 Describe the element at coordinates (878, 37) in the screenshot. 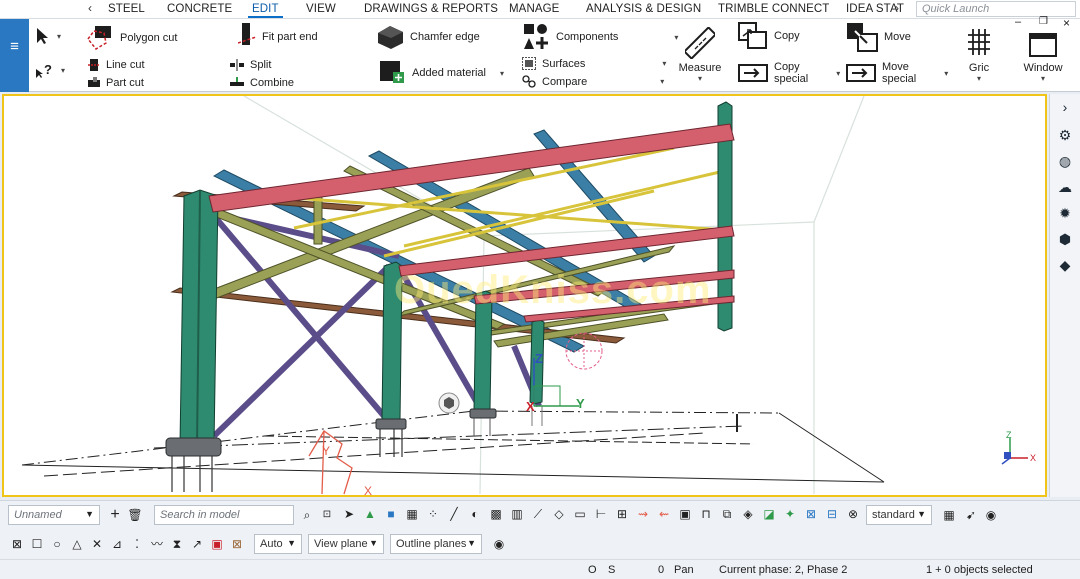

I see `move-button: Move` at that location.